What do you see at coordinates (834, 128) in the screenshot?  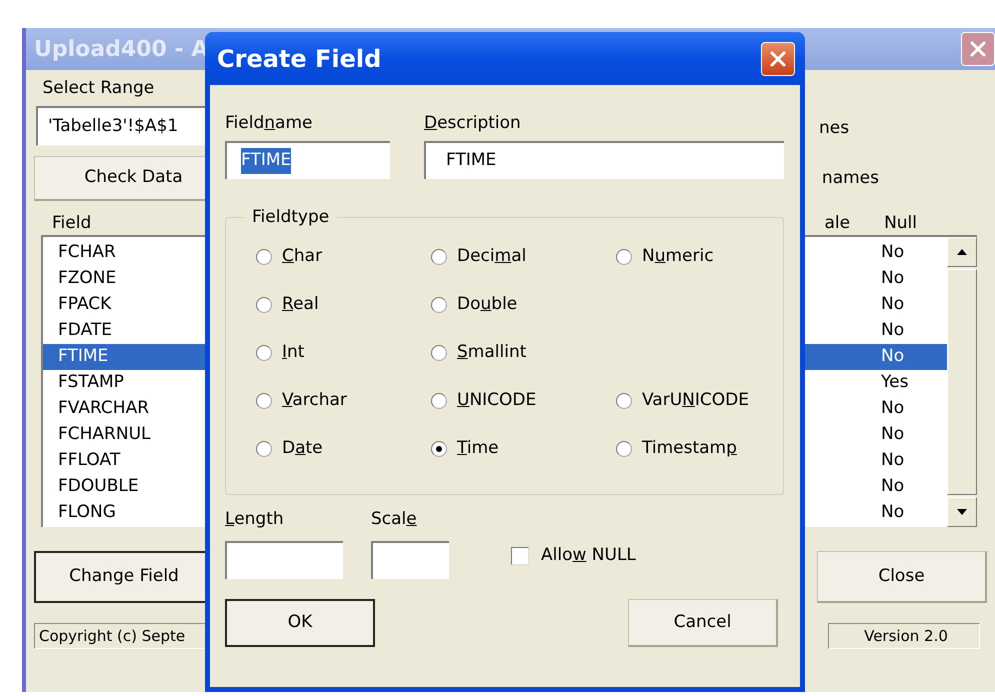 I see `checkbox-label: nes` at bounding box center [834, 128].